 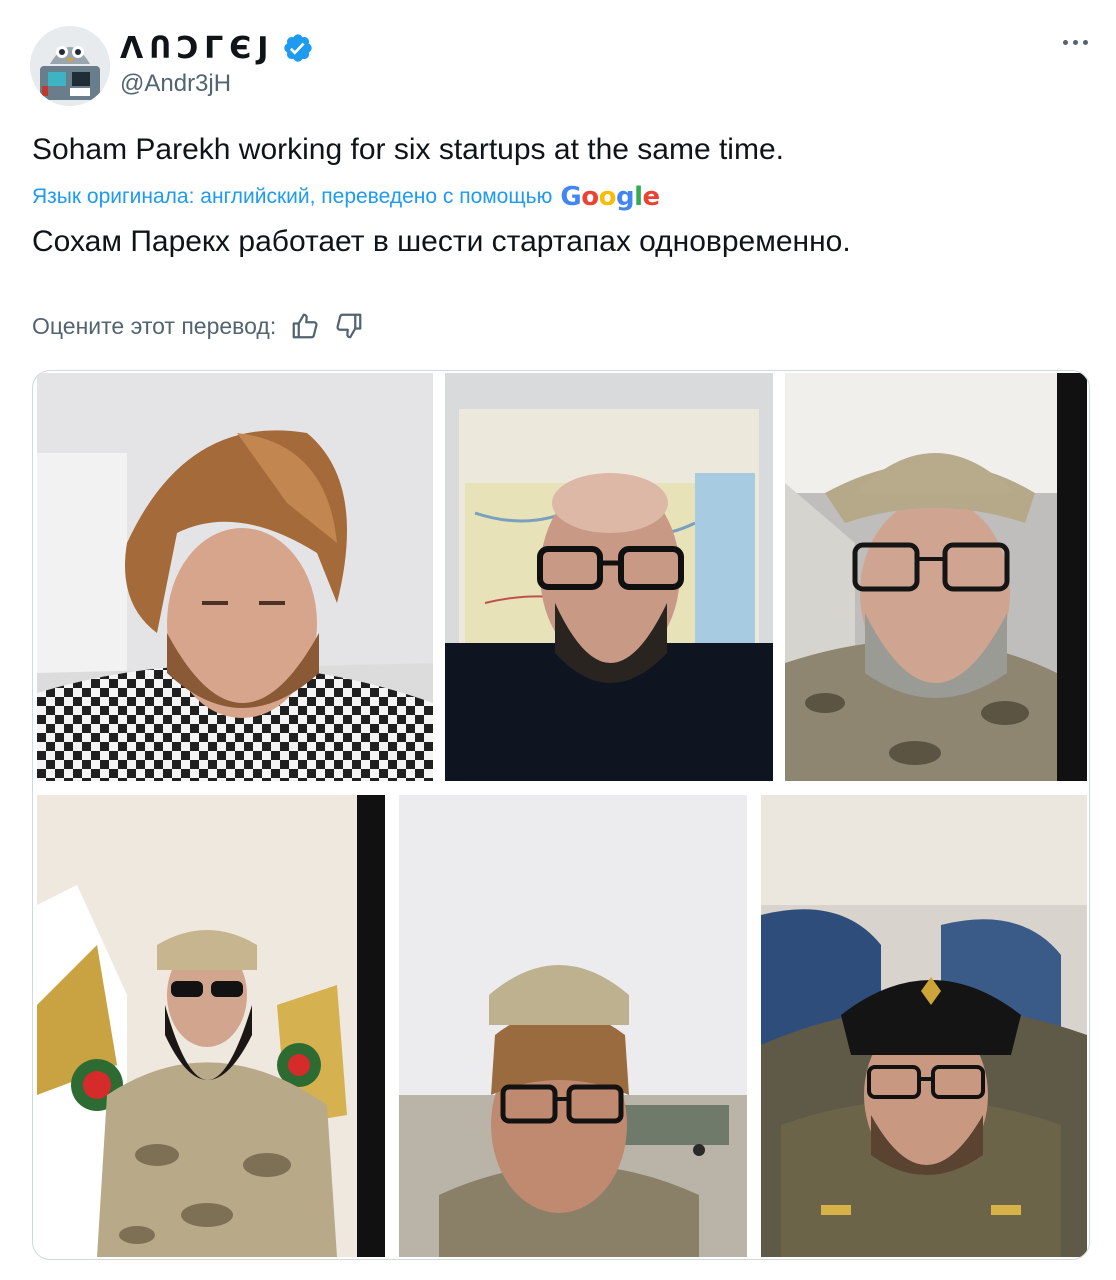 I want to click on author-name-row: ΛՈϽΓЄЈ, so click(x=217, y=48).